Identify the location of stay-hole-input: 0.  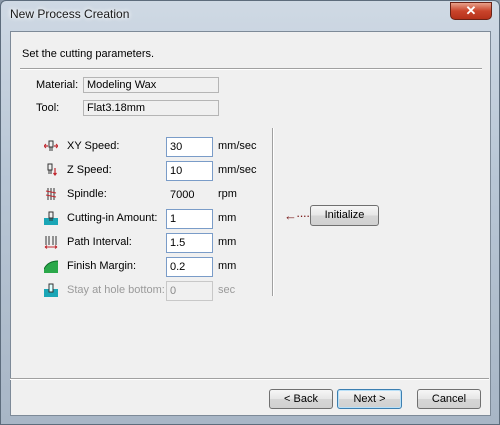
(189, 291).